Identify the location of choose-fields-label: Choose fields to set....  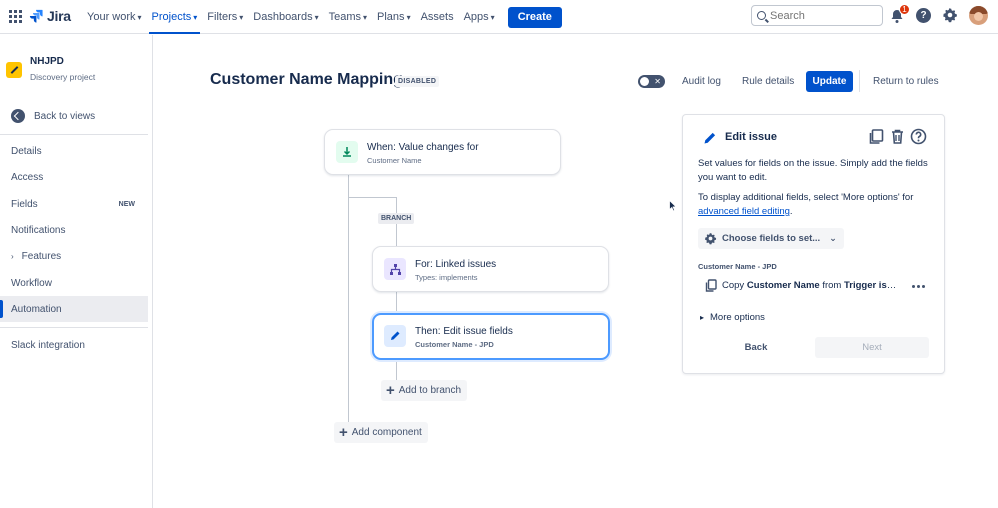
(771, 238).